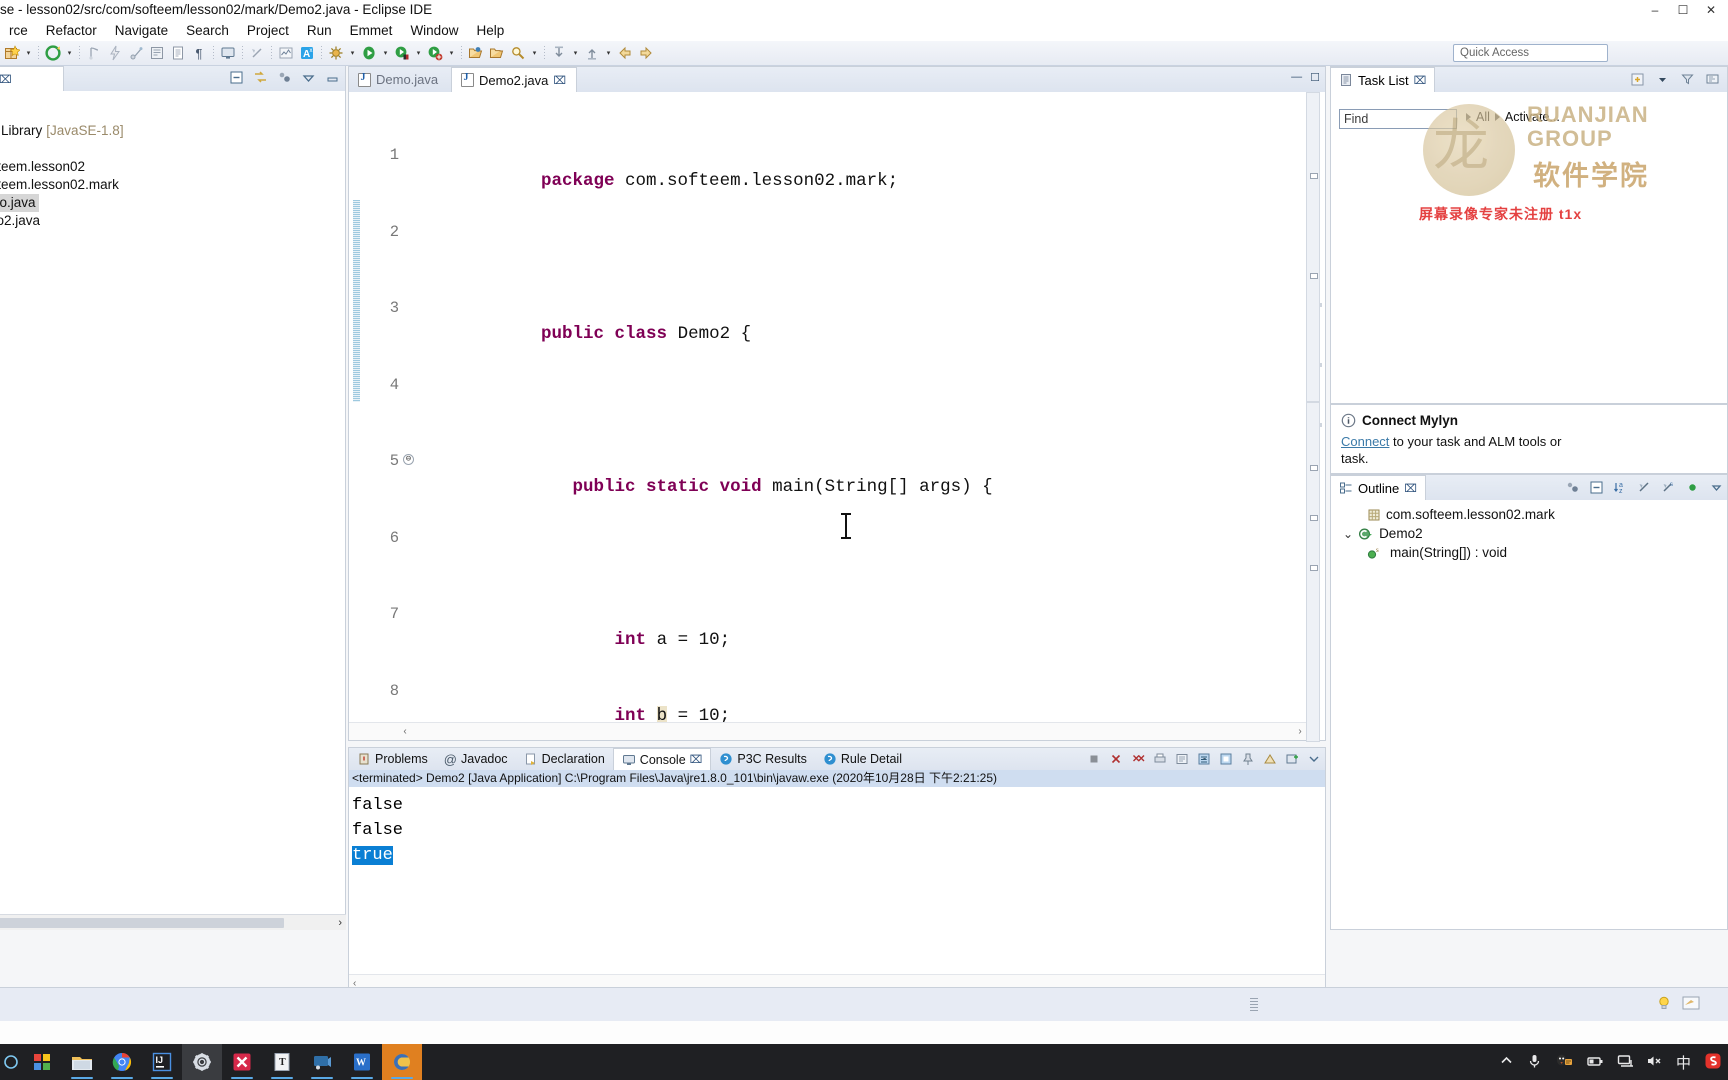 The height and width of the screenshot is (1080, 1728). What do you see at coordinates (399, 79) in the screenshot?
I see `editor-tab-demo-java: Demo.java` at bounding box center [399, 79].